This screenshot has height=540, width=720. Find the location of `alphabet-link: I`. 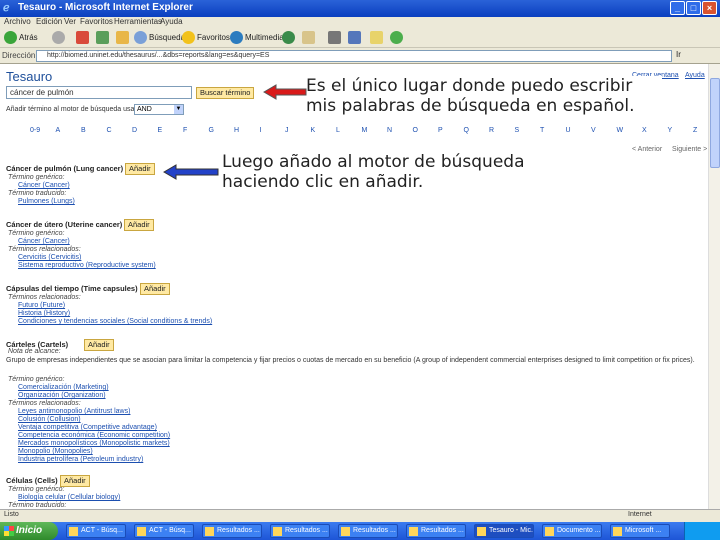

alphabet-link: I is located at coordinates (261, 130).